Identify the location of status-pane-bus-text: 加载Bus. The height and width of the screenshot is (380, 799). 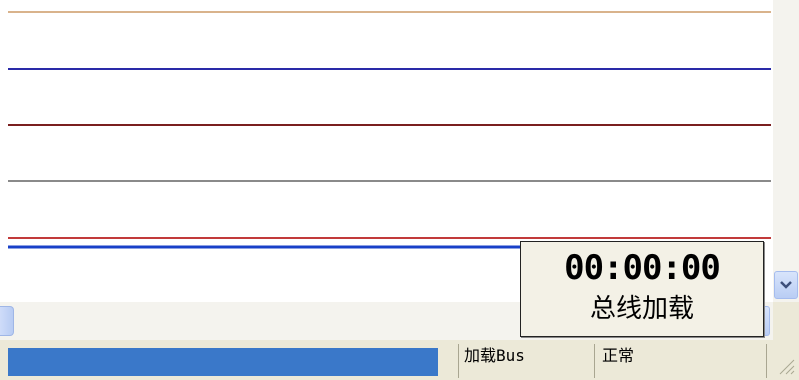
(494, 355).